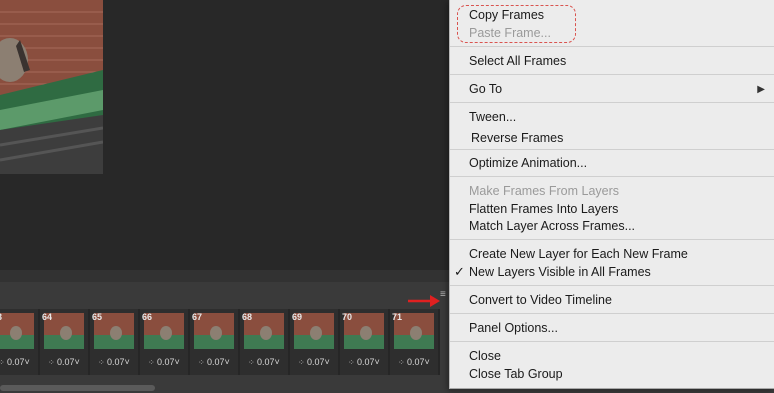 Image resolution: width=774 pixels, height=393 pixels. What do you see at coordinates (347, 317) in the screenshot?
I see `frame-number: 70` at bounding box center [347, 317].